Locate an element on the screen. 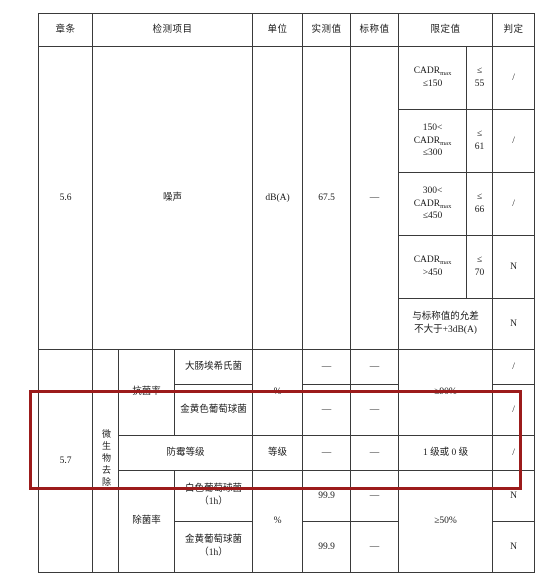 The image size is (554, 573). judgment-s-aureus-1h: N is located at coordinates (514, 547).